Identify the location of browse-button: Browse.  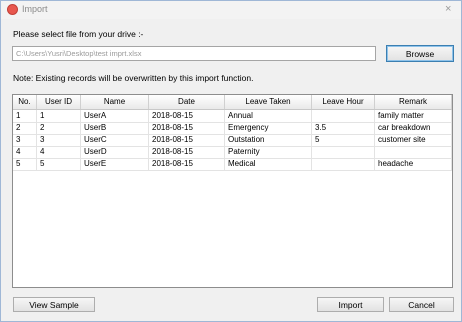
(420, 53).